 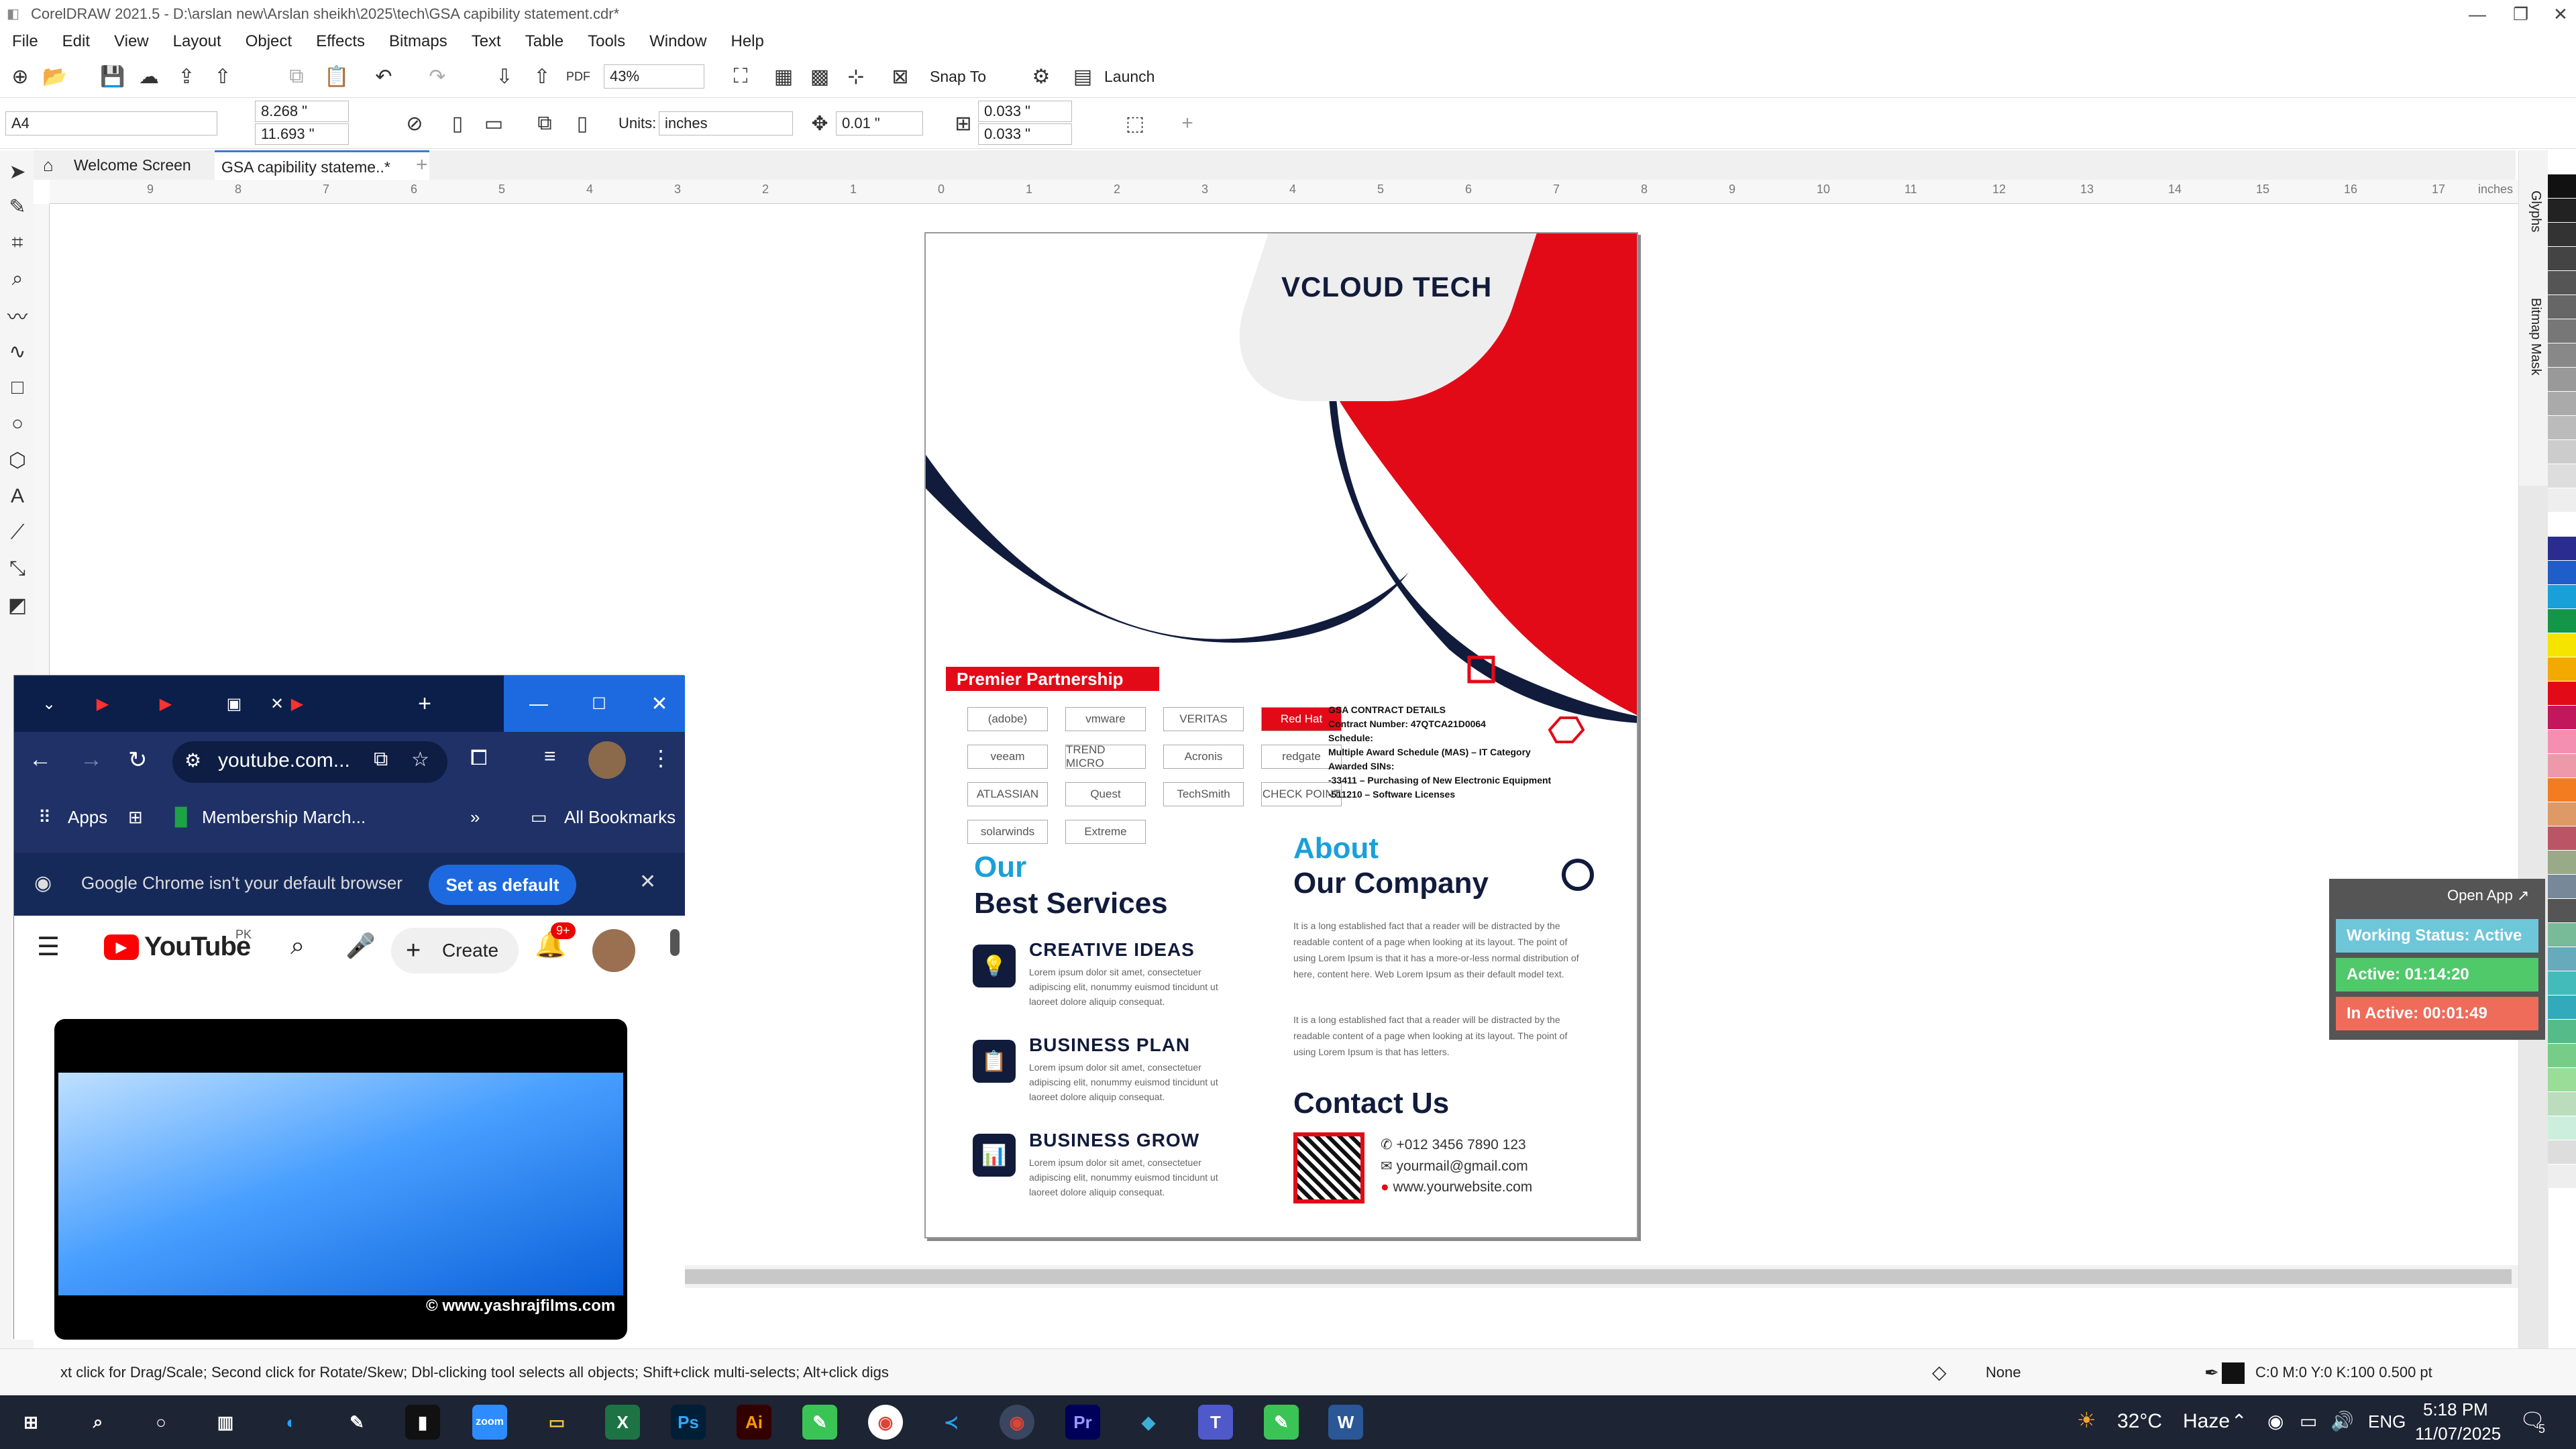 What do you see at coordinates (297, 703) in the screenshot?
I see `tab-youtube-3: ▶` at bounding box center [297, 703].